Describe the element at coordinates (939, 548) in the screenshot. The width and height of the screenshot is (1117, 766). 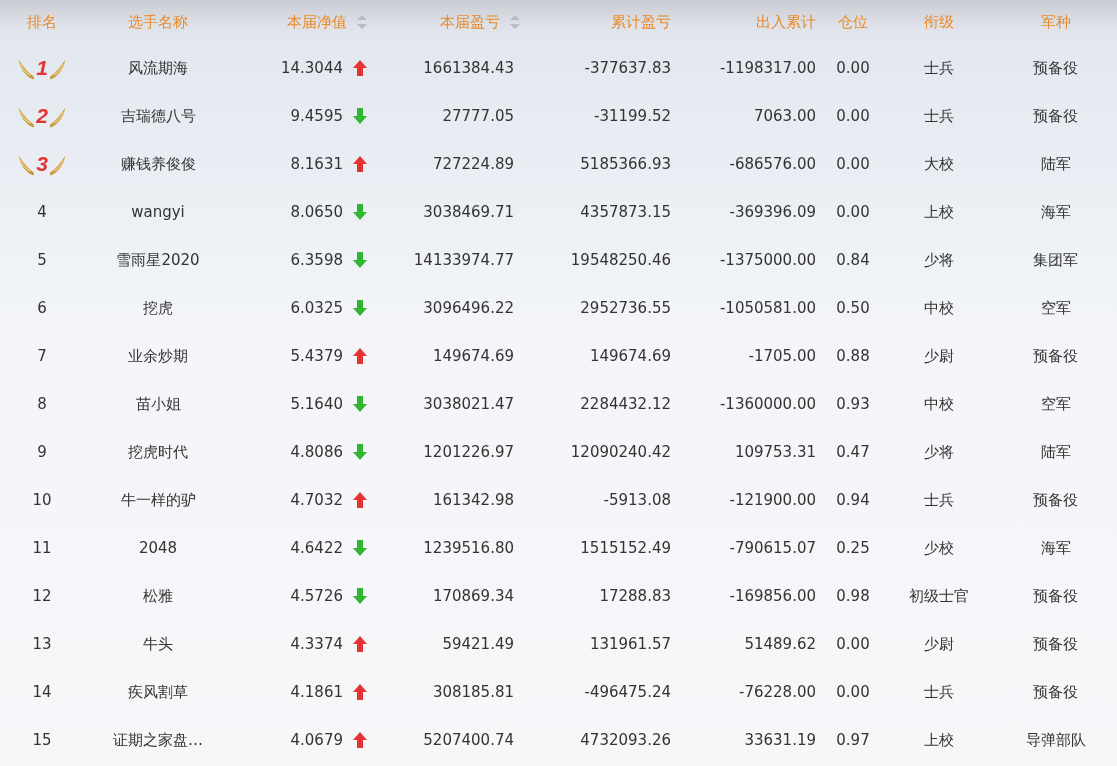
I see `rank-title: 少校` at that location.